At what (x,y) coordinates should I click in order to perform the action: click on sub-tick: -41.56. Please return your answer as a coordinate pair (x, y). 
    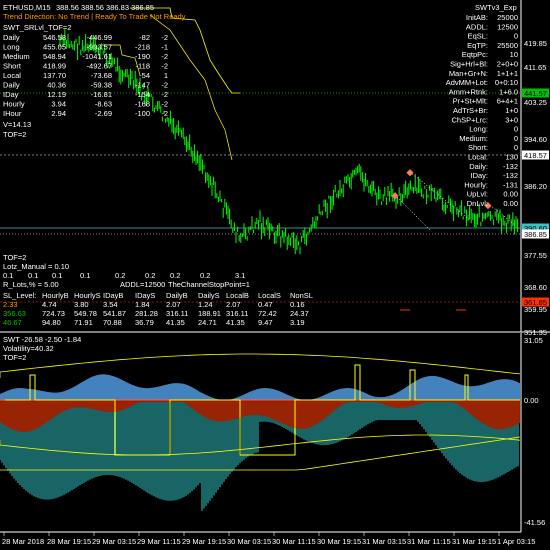
    Looking at the image, I should click on (534, 522).